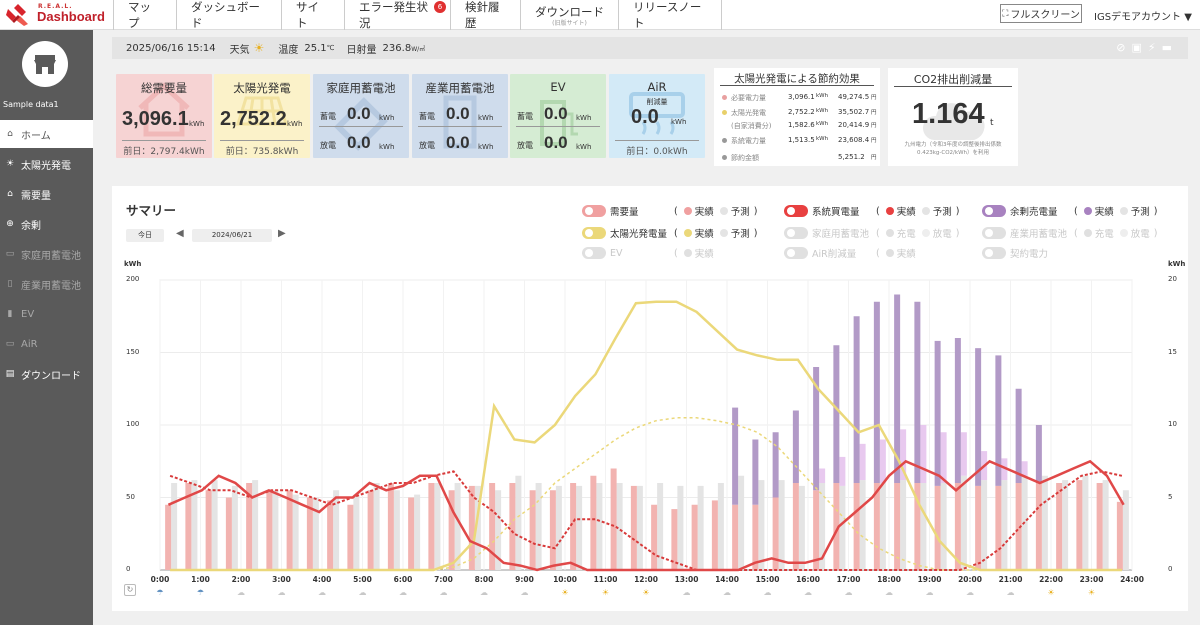  Describe the element at coordinates (460, 116) in the screenshot. I see `card-industrial-battery: 産業用蓄電池 蓄電 0.0 kWh 放電 0.0 kWh` at that location.